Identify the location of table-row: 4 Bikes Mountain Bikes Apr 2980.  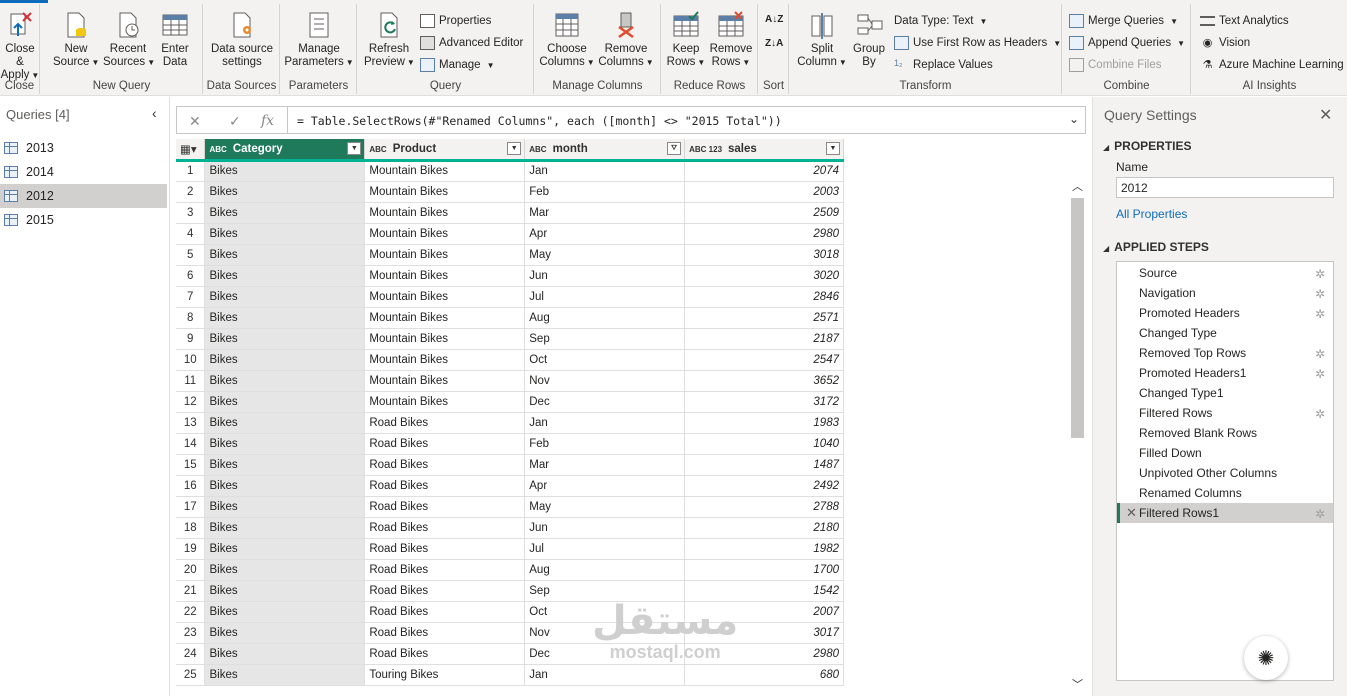
(510, 234).